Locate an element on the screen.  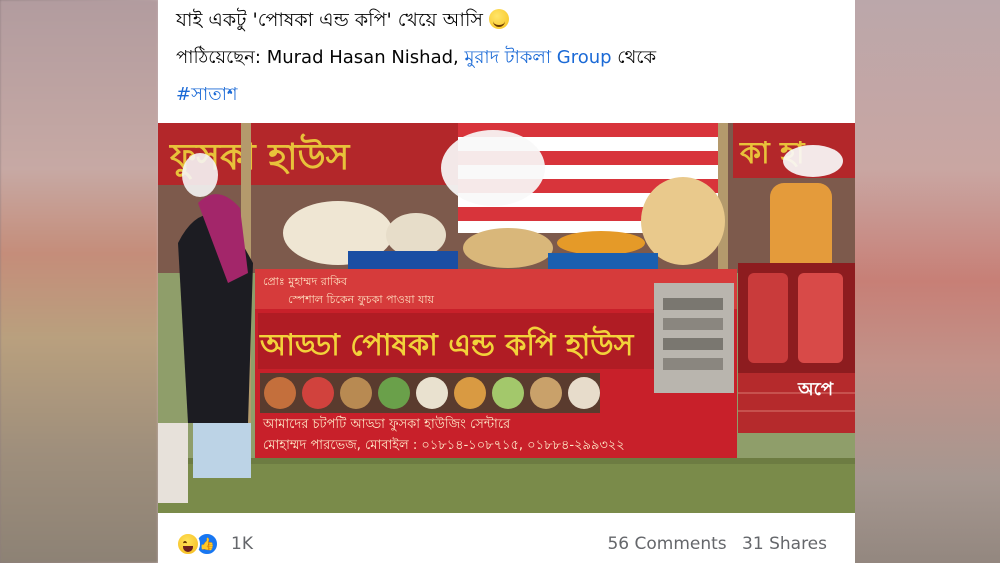
water-bottles is located at coordinates (222, 450).